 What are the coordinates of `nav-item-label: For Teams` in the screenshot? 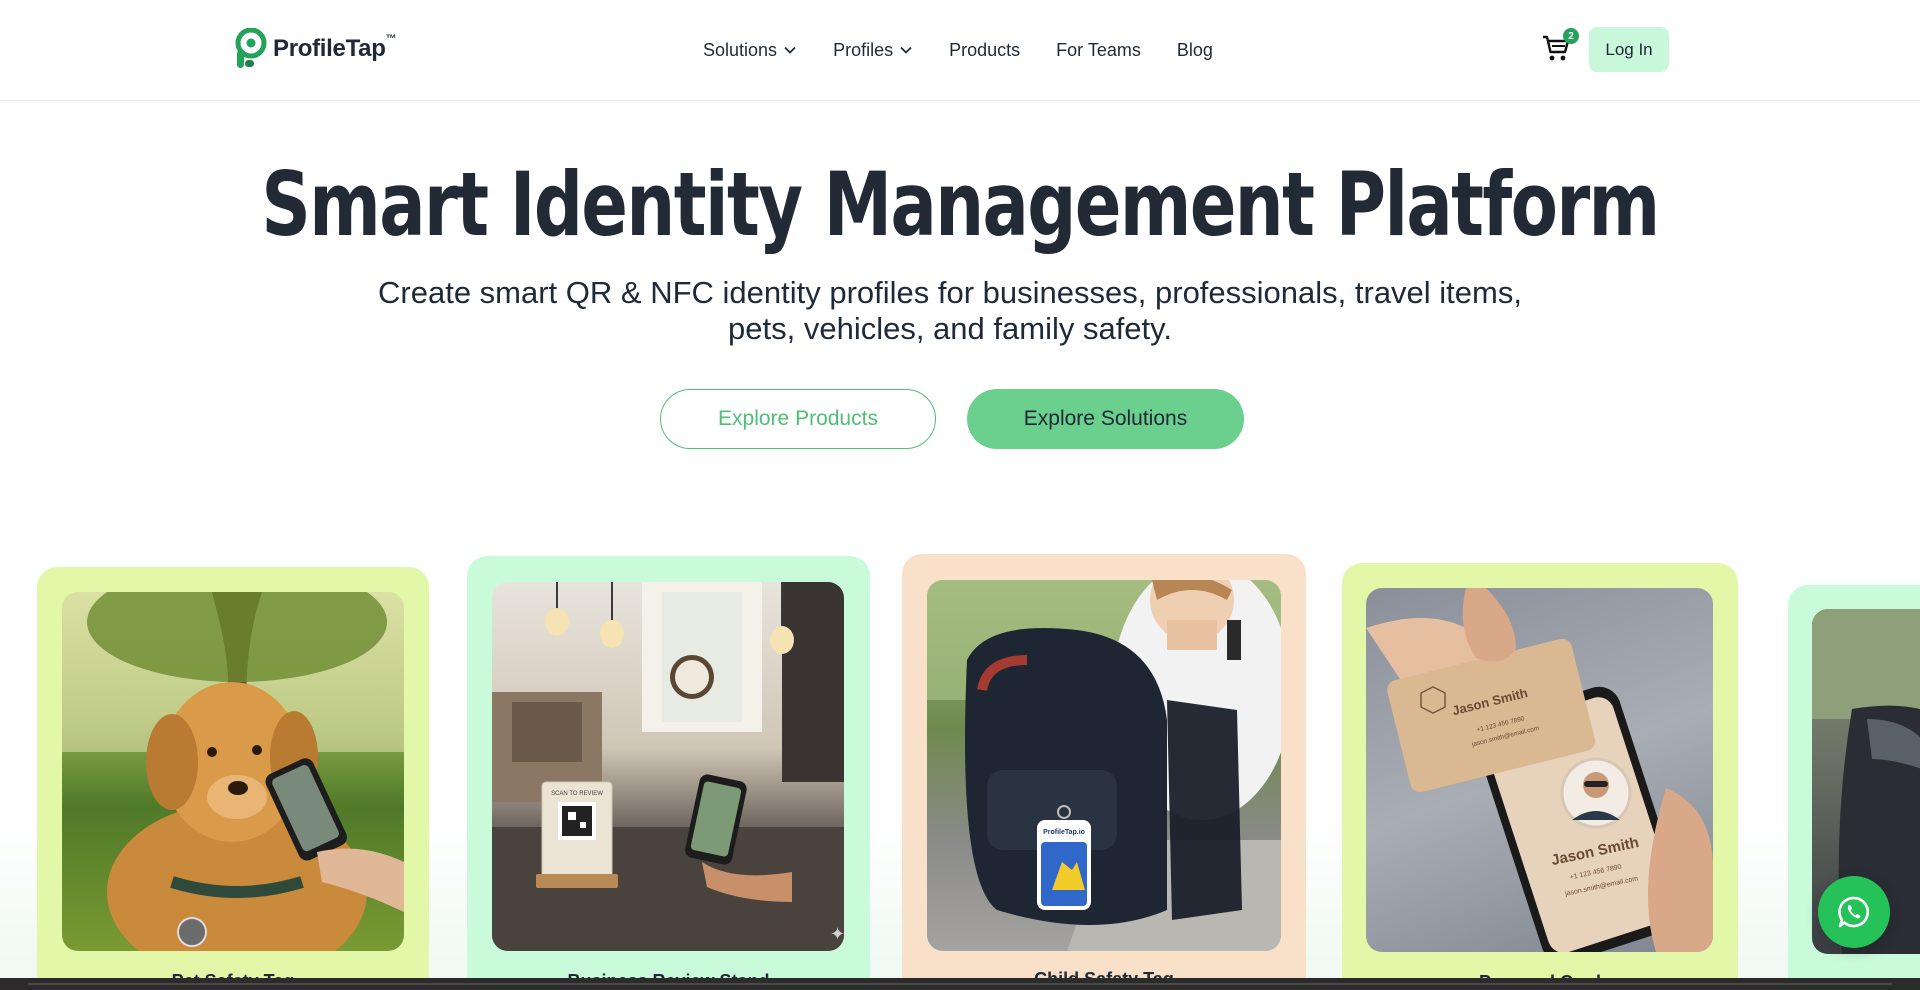 It's located at (1098, 49).